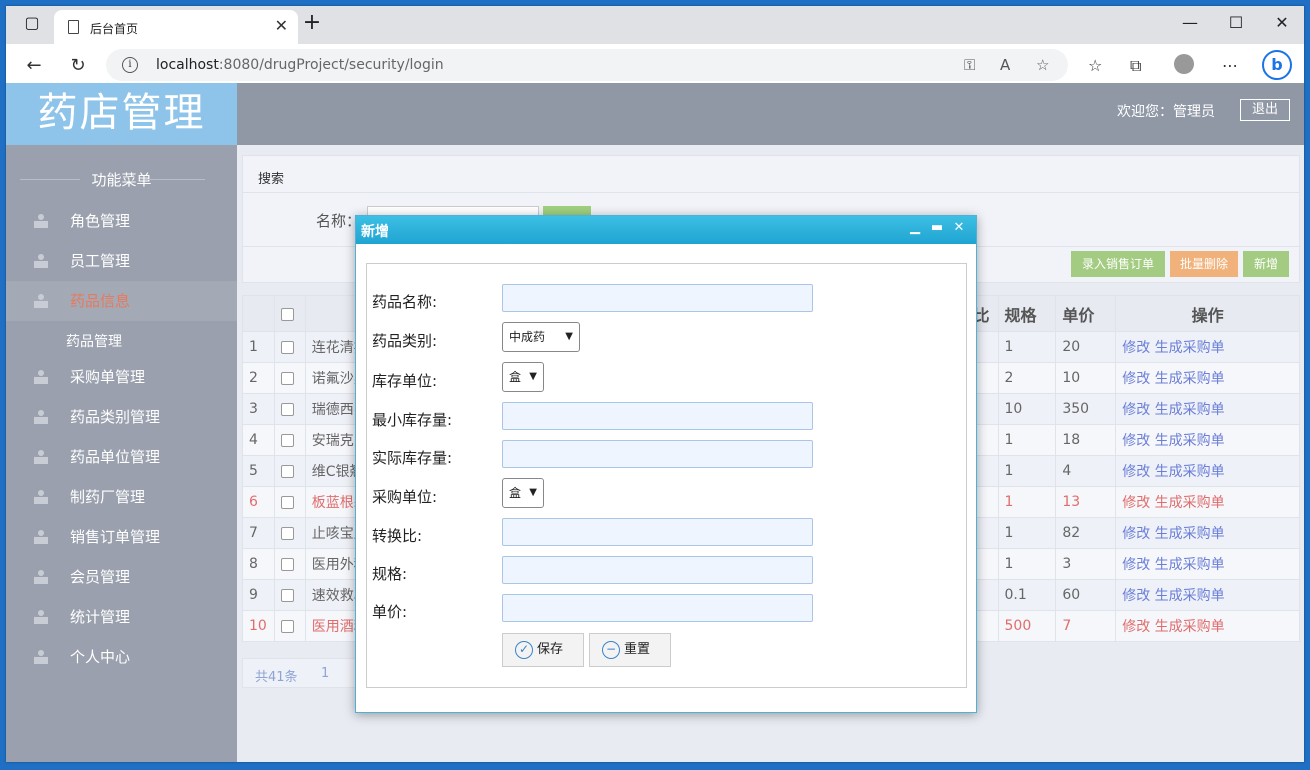  I want to click on price-input, so click(657, 608).